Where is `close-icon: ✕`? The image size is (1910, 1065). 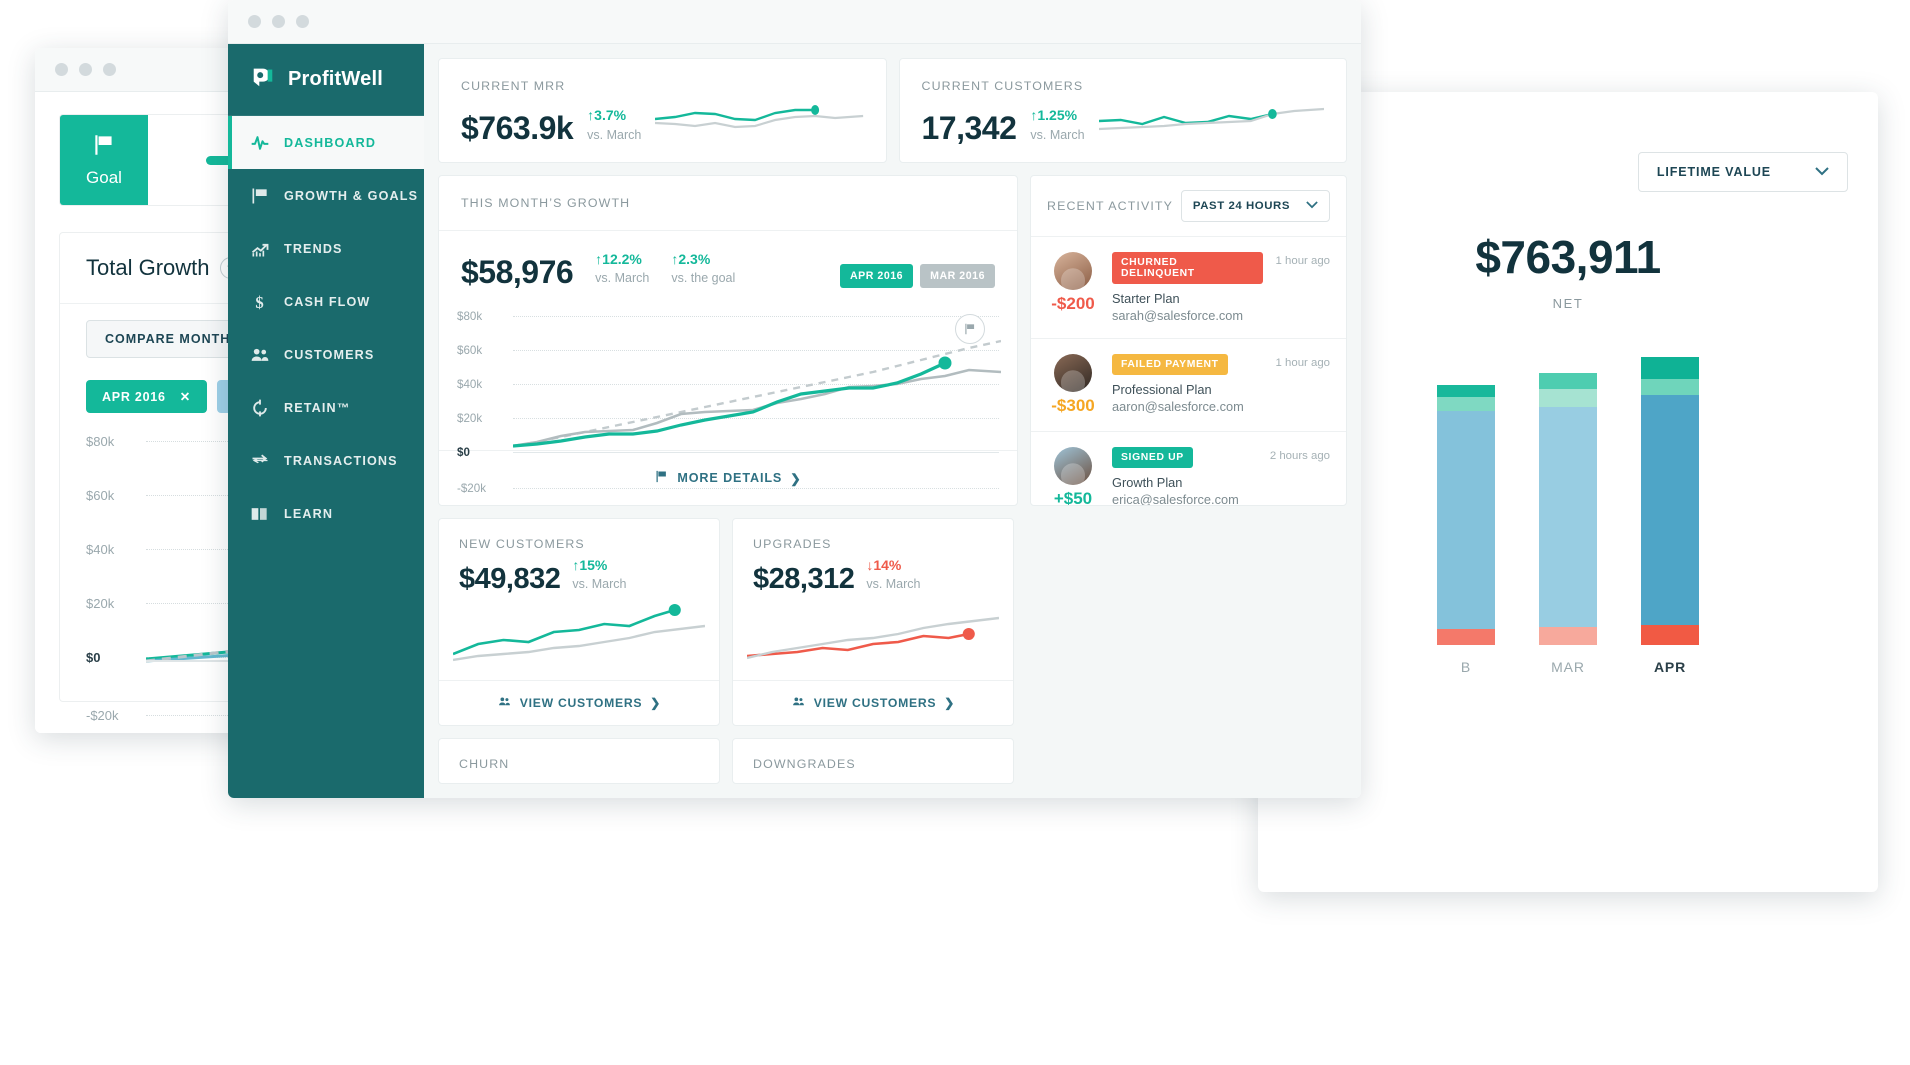 close-icon: ✕ is located at coordinates (185, 396).